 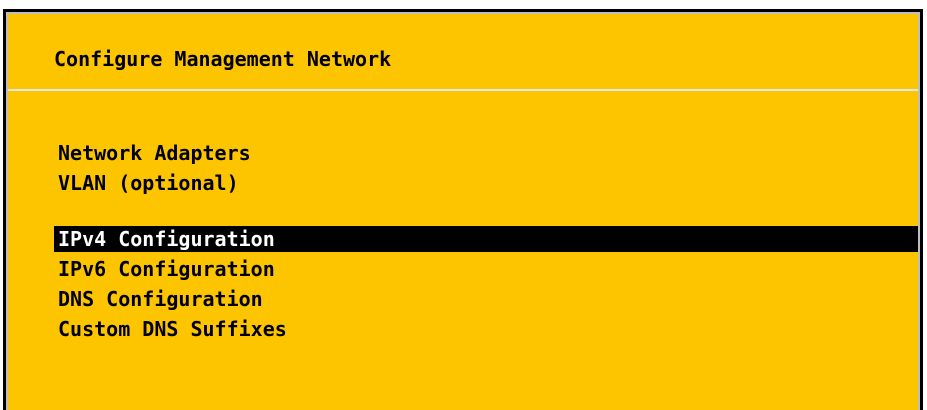 What do you see at coordinates (170, 329) in the screenshot?
I see `menu-item-custom-dns-suffixes: Custom DNS Suffixes` at bounding box center [170, 329].